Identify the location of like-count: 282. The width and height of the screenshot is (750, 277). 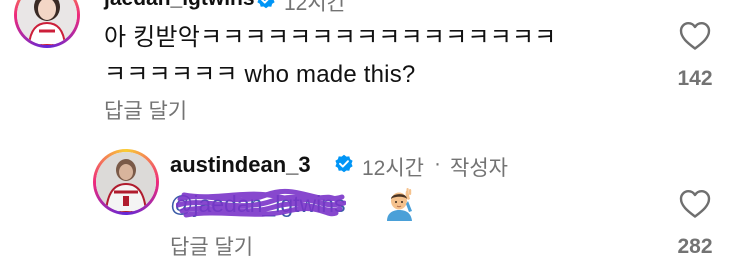
(695, 246).